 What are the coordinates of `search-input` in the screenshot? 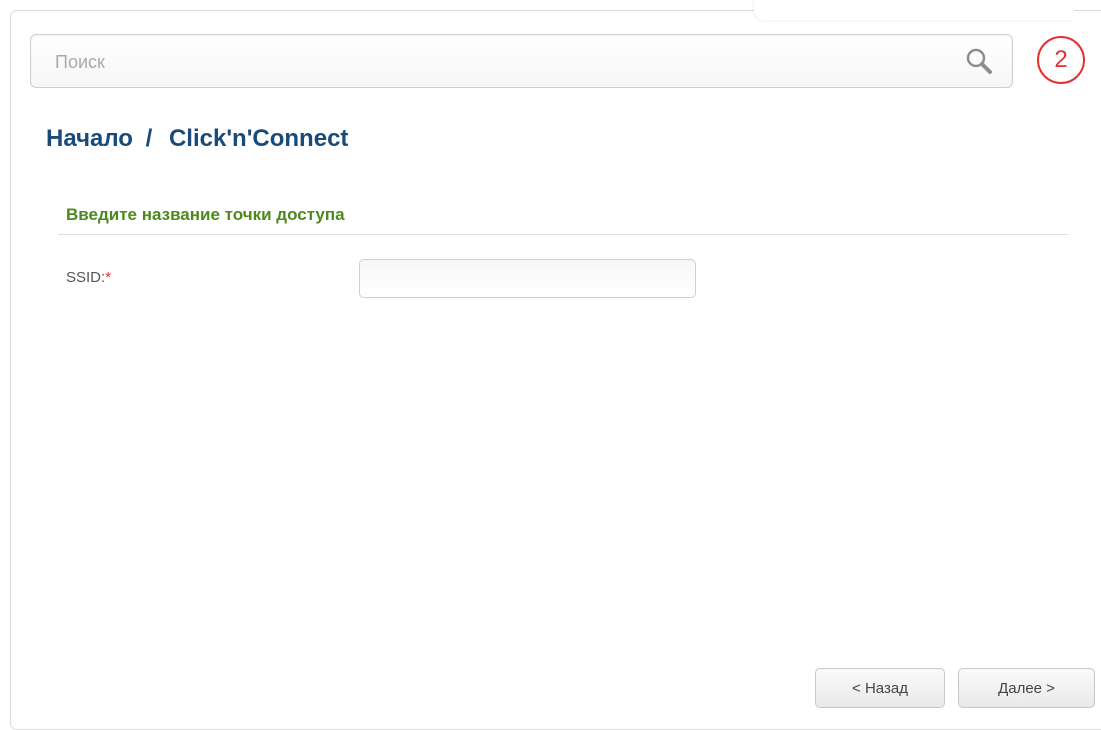 It's located at (495, 62).